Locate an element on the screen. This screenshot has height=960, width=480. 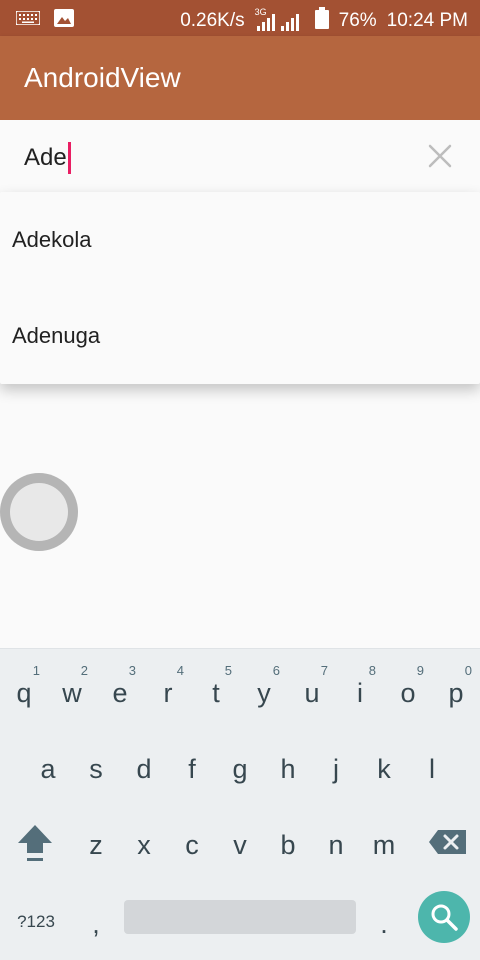
key-period: . is located at coordinates (384, 917).